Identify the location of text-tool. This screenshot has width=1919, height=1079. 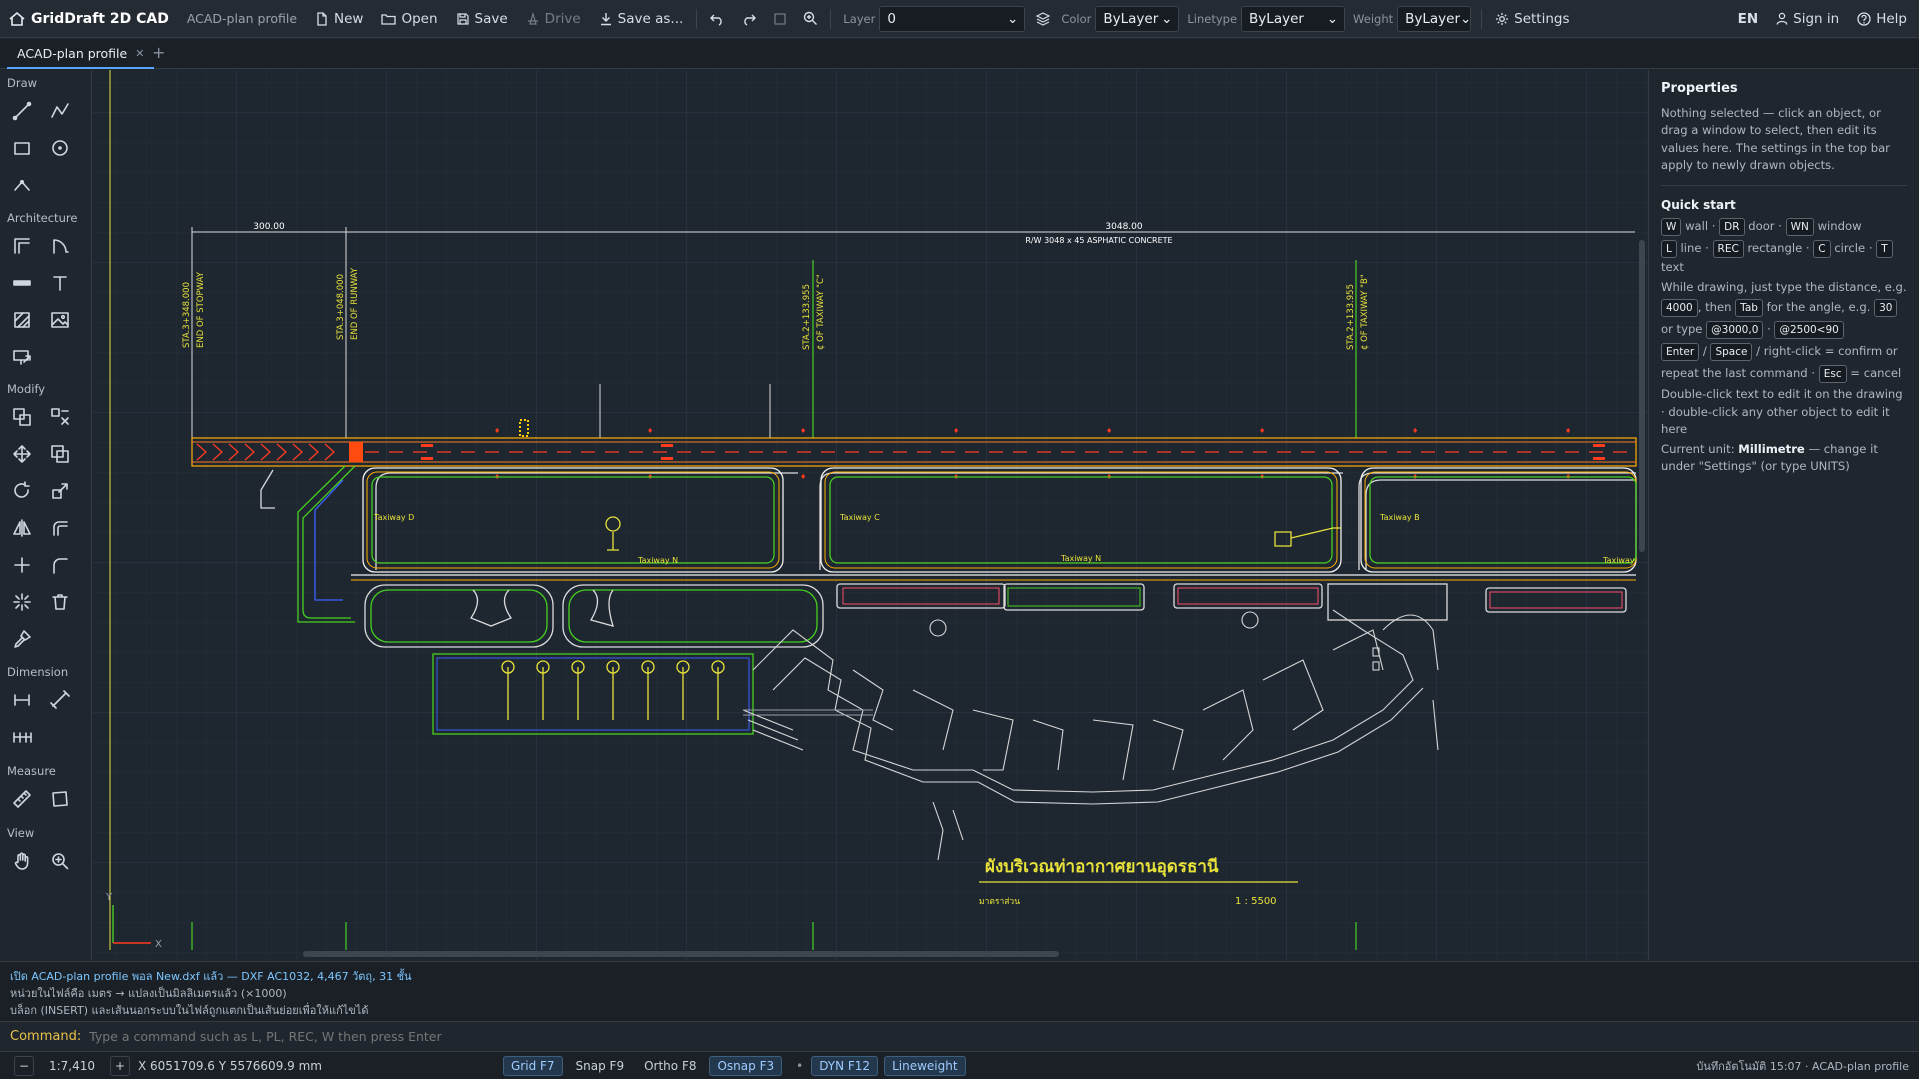
(60, 283).